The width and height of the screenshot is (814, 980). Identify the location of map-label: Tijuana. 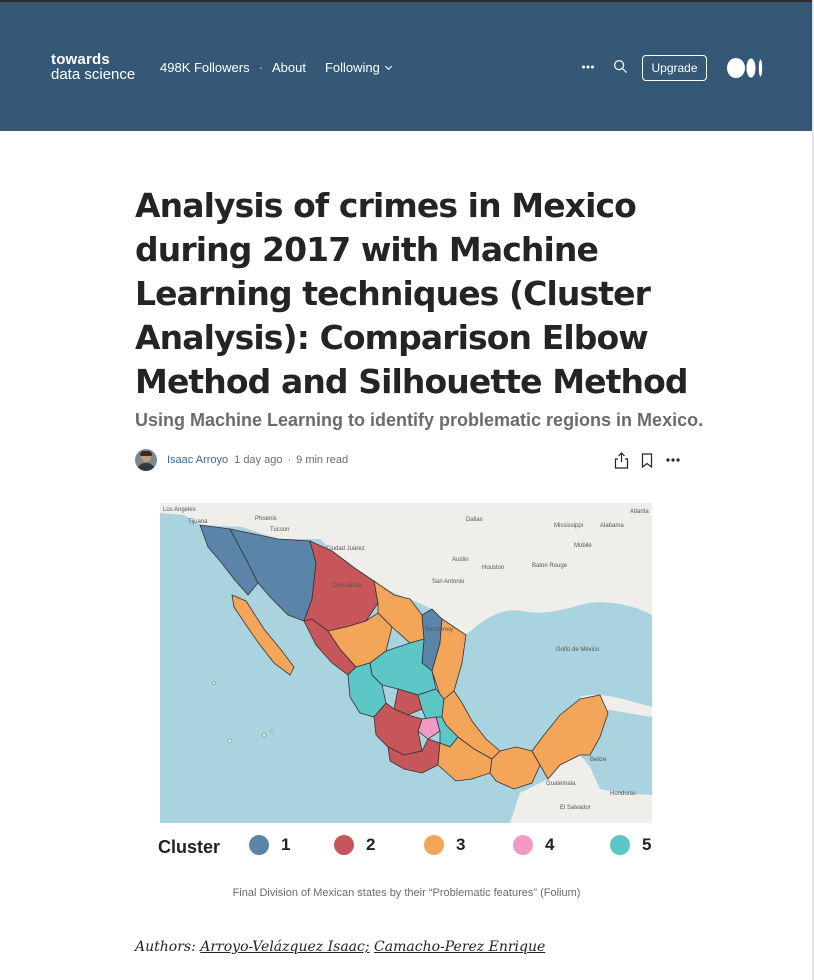
(198, 522).